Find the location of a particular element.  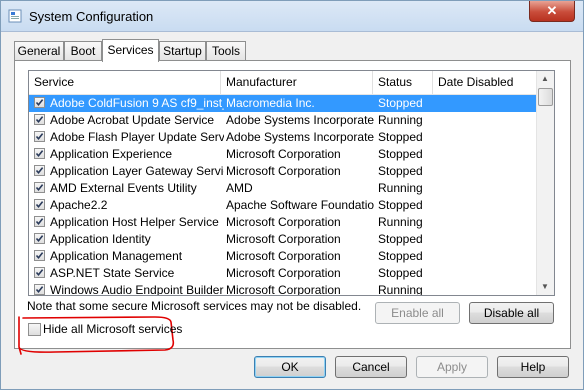

service-name-cell: Application Experience is located at coordinates (111, 154).